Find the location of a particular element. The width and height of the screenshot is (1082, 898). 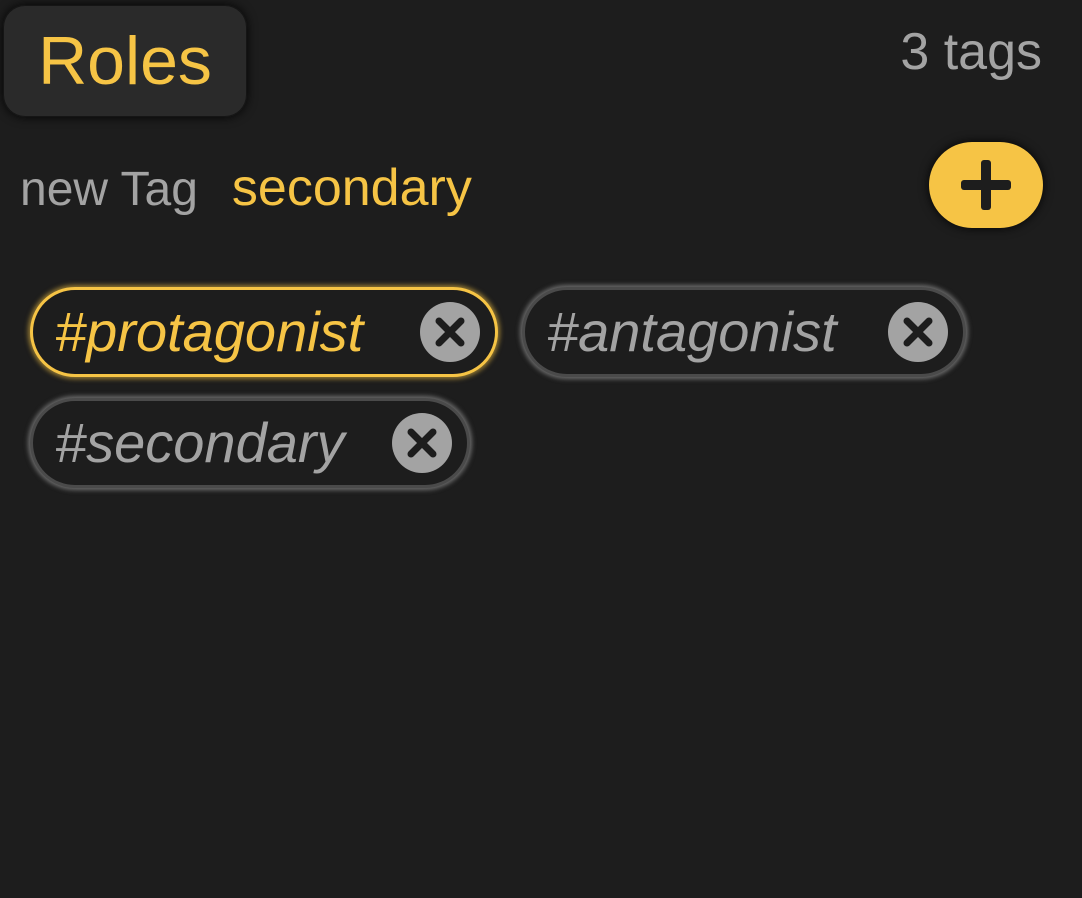

tag-chip-secondary: #secondary is located at coordinates (250, 443).